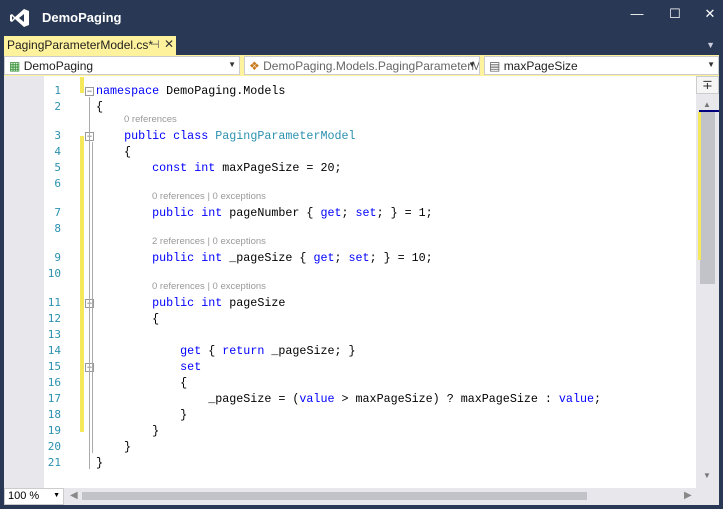 This screenshot has width=723, height=509. What do you see at coordinates (184, 168) in the screenshot?
I see `keyword-token: const int` at bounding box center [184, 168].